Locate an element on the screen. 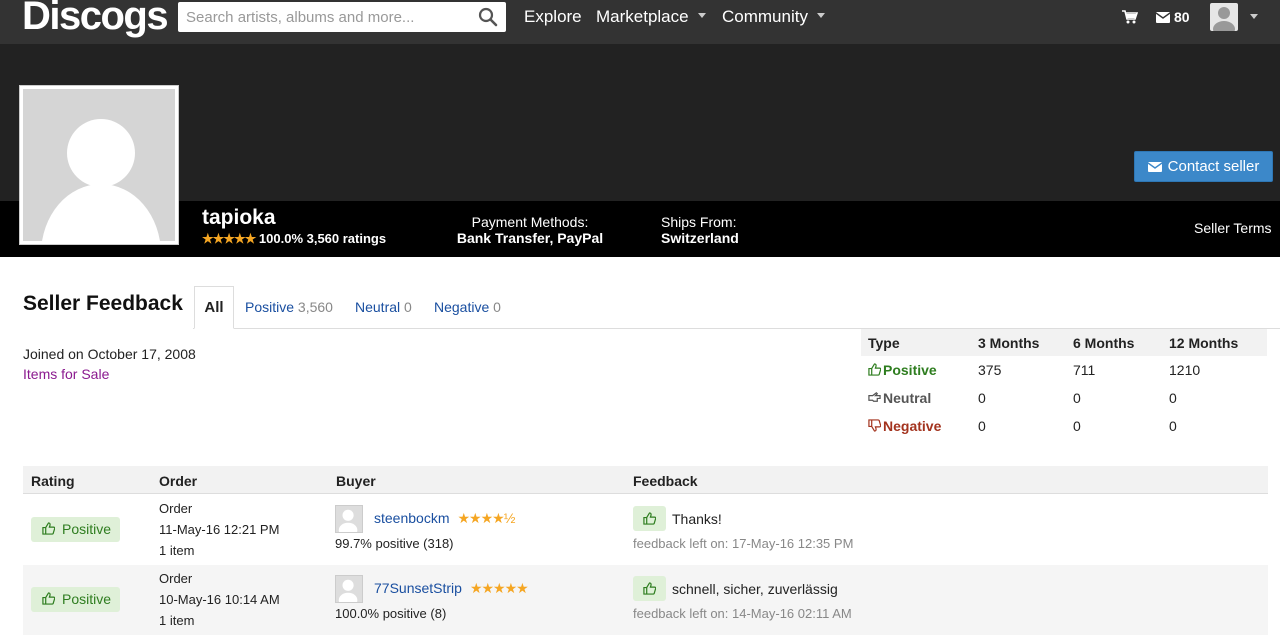 The width and height of the screenshot is (1280, 638). summary-type-neutral: Neutral is located at coordinates (899, 398).